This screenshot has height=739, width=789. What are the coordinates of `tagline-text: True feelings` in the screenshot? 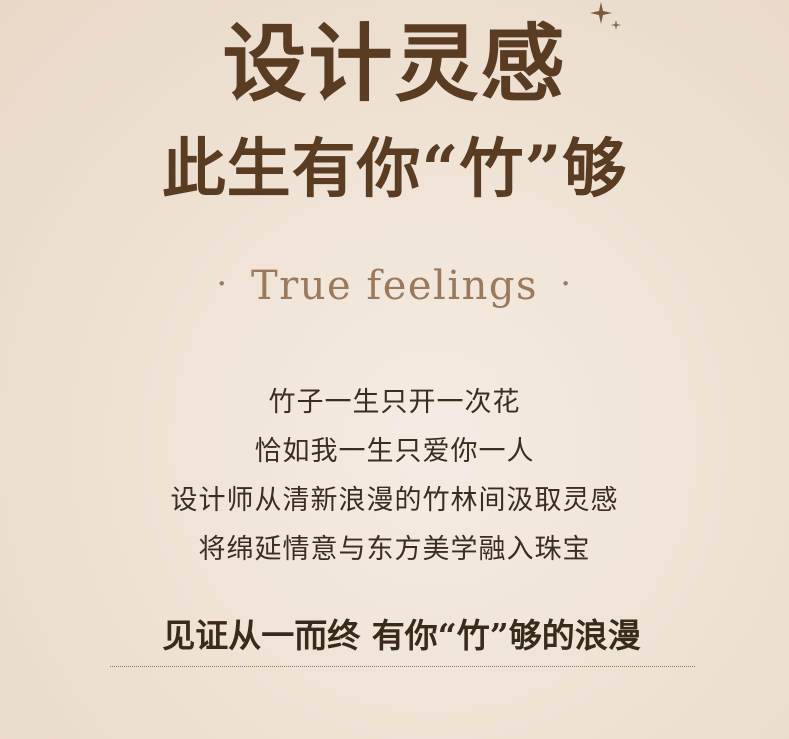 It's located at (394, 286).